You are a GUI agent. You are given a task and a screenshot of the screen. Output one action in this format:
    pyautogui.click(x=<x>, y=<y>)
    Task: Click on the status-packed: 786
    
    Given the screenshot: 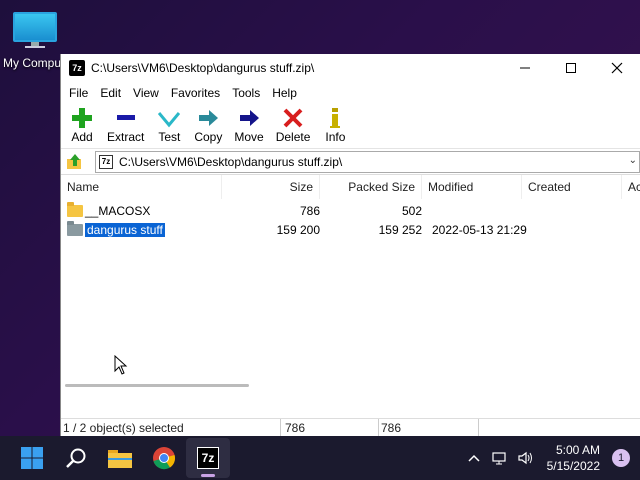 What is the action you would take?
    pyautogui.click(x=429, y=427)
    